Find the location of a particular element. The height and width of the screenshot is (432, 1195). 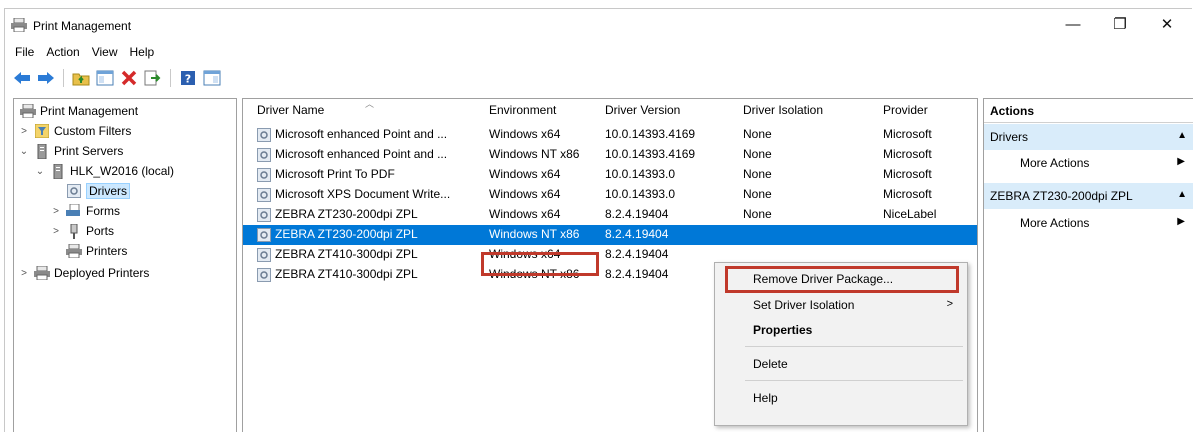

menu-set-driver-isolation: Set Driver Isolation > is located at coordinates (841, 306).